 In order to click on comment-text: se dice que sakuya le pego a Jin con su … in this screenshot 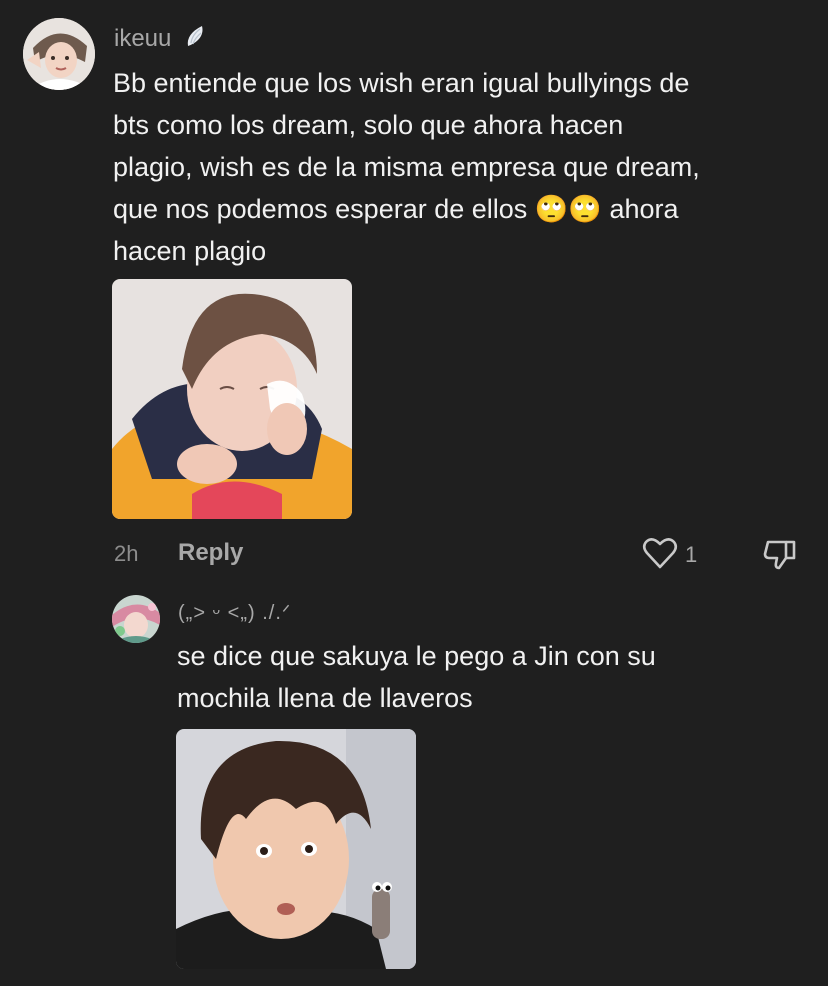, I will do `click(416, 677)`.